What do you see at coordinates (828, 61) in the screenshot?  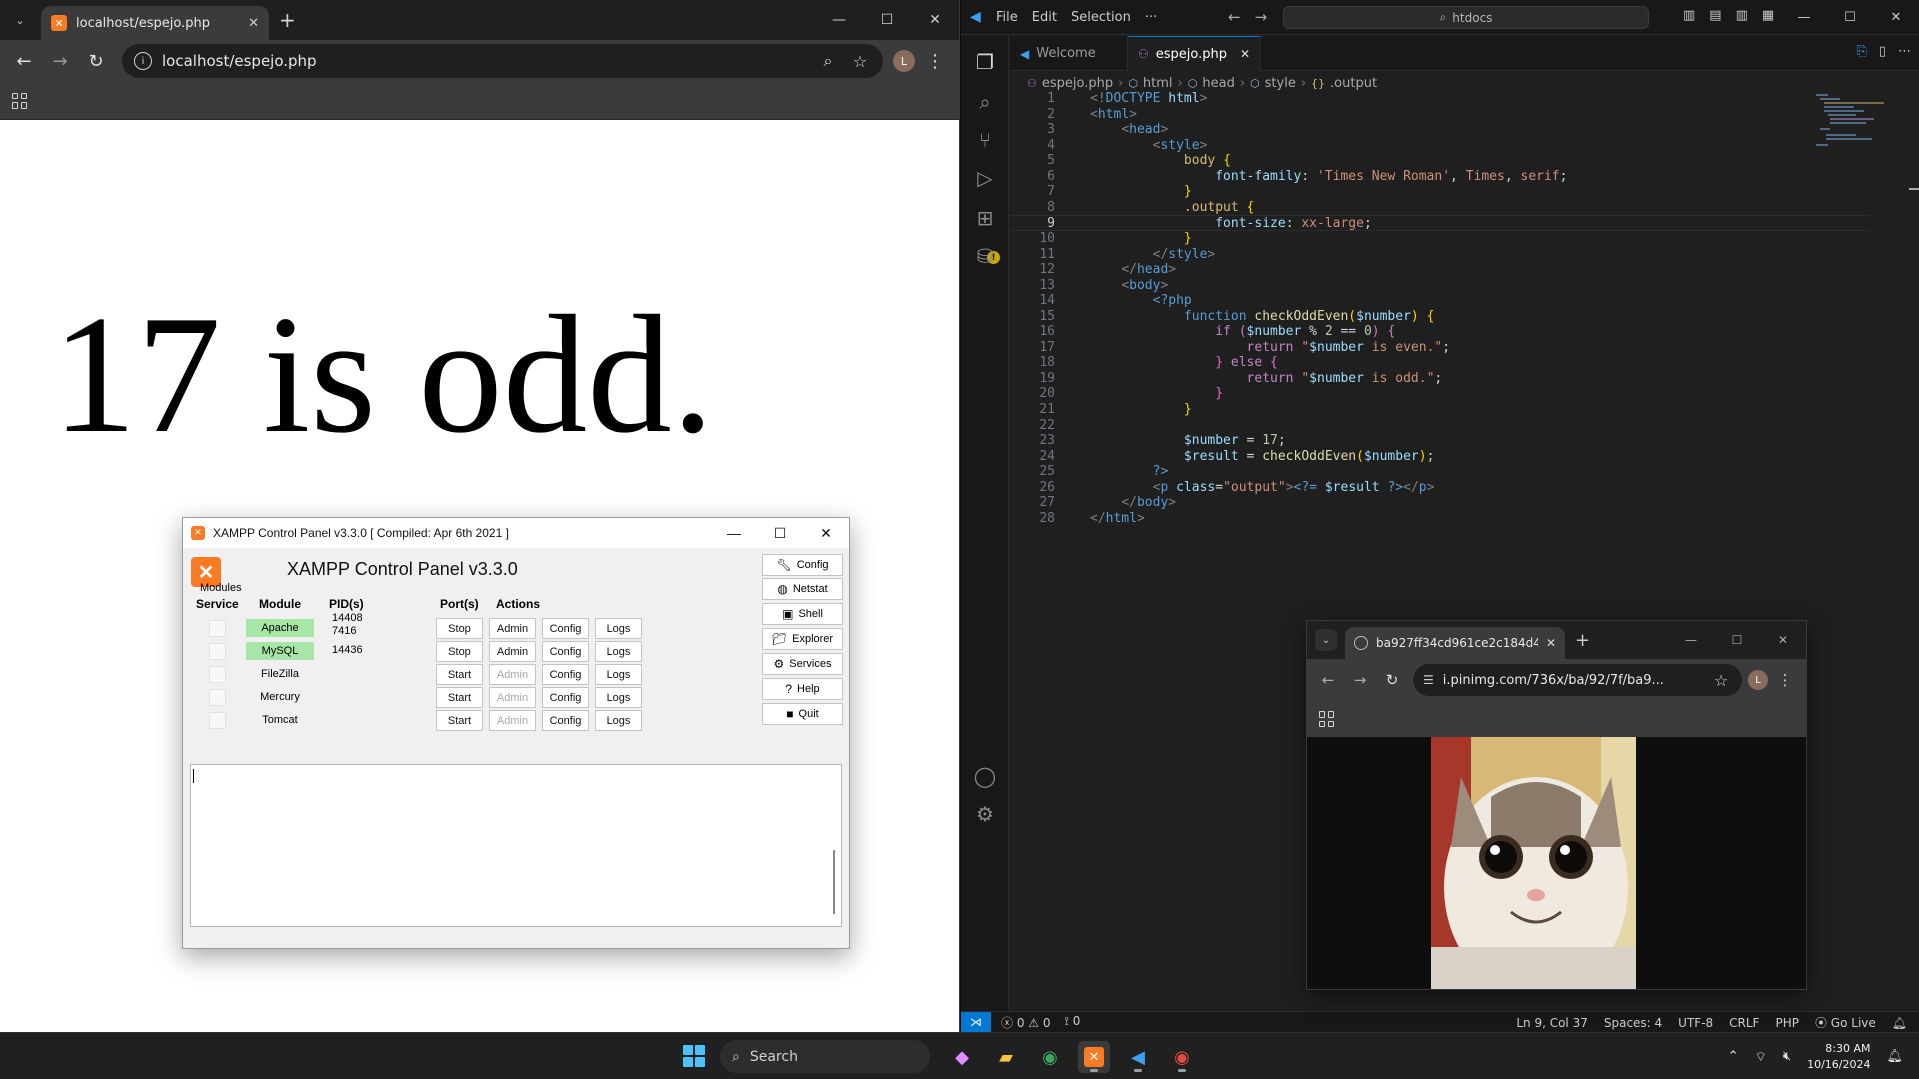 I see `zoom-icon: ⌕` at bounding box center [828, 61].